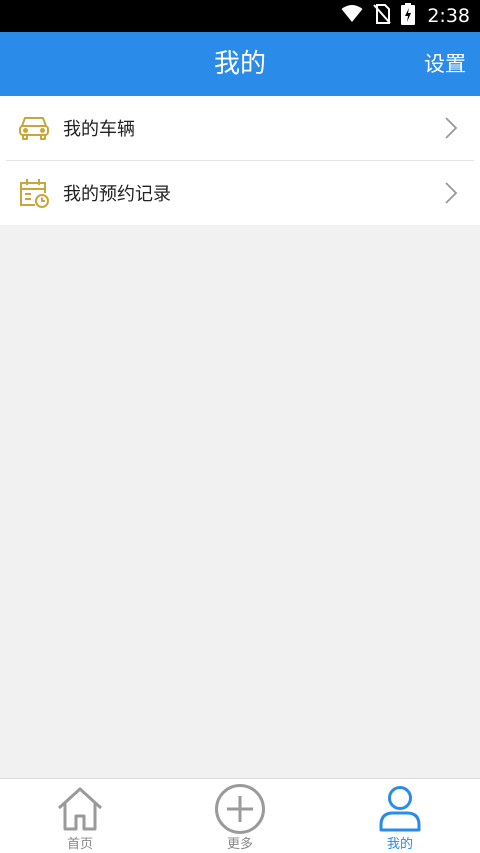 This screenshot has height=853, width=480. What do you see at coordinates (80, 809) in the screenshot?
I see `home-icon` at bounding box center [80, 809].